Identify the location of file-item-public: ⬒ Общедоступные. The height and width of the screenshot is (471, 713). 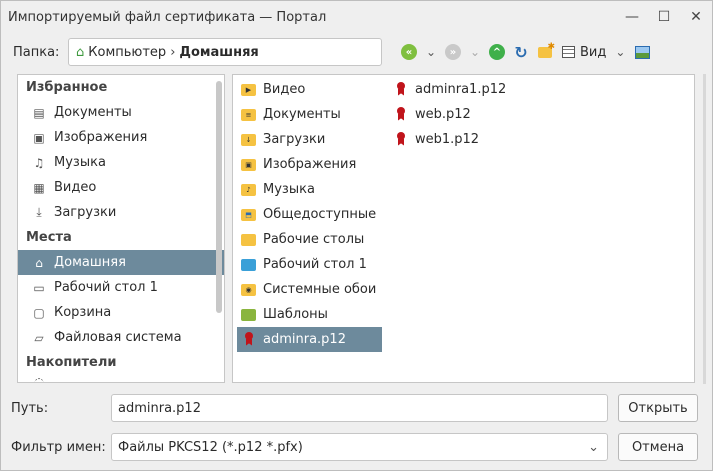
(309, 214).